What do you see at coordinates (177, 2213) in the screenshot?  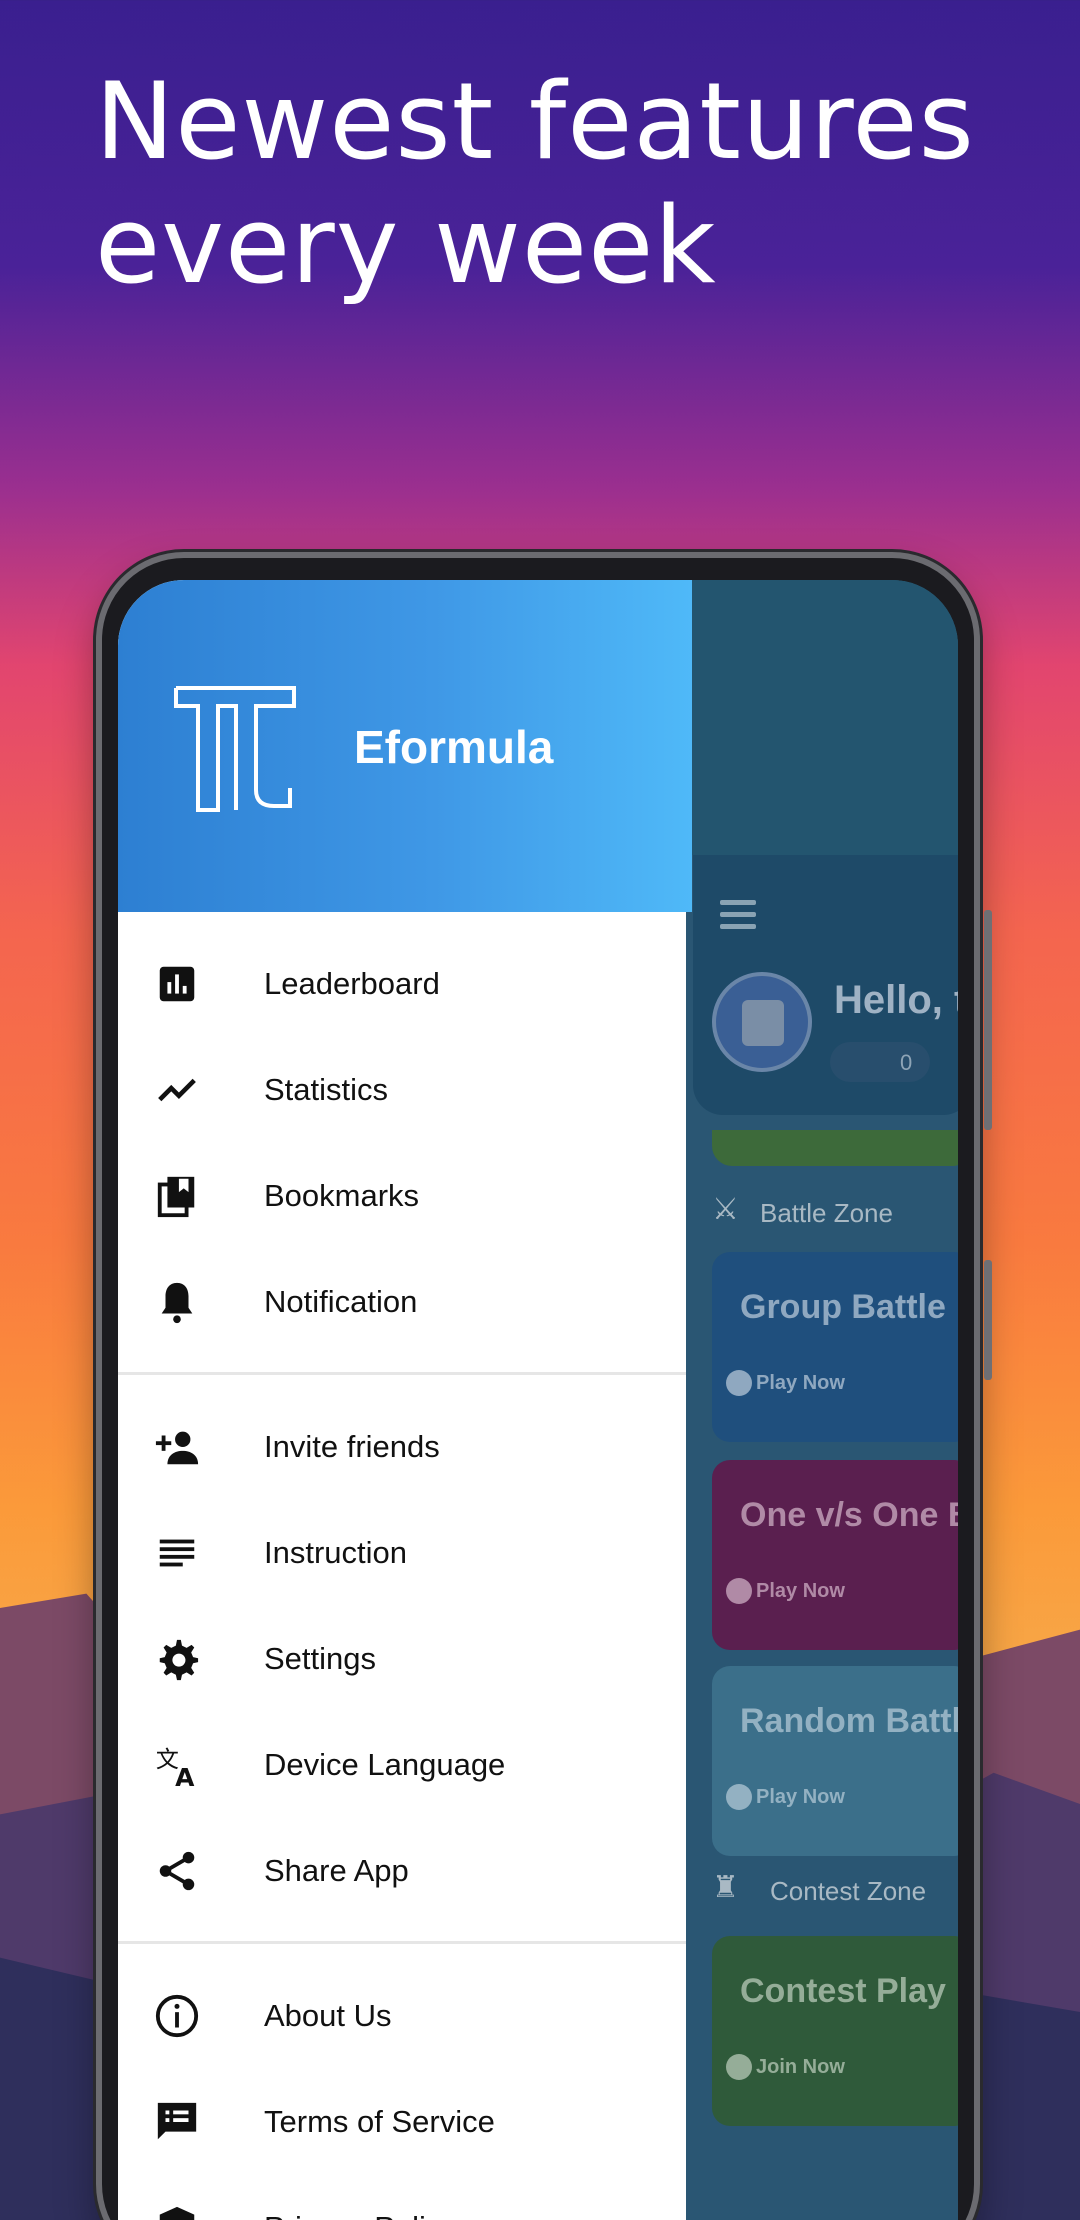 I see `shield-icon` at bounding box center [177, 2213].